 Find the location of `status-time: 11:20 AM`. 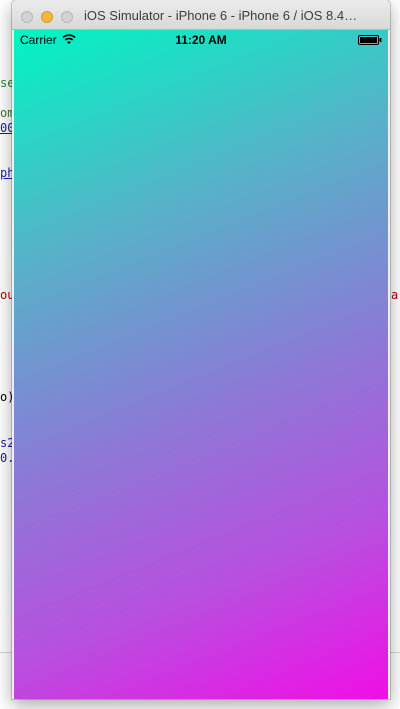

status-time: 11:20 AM is located at coordinates (201, 40).